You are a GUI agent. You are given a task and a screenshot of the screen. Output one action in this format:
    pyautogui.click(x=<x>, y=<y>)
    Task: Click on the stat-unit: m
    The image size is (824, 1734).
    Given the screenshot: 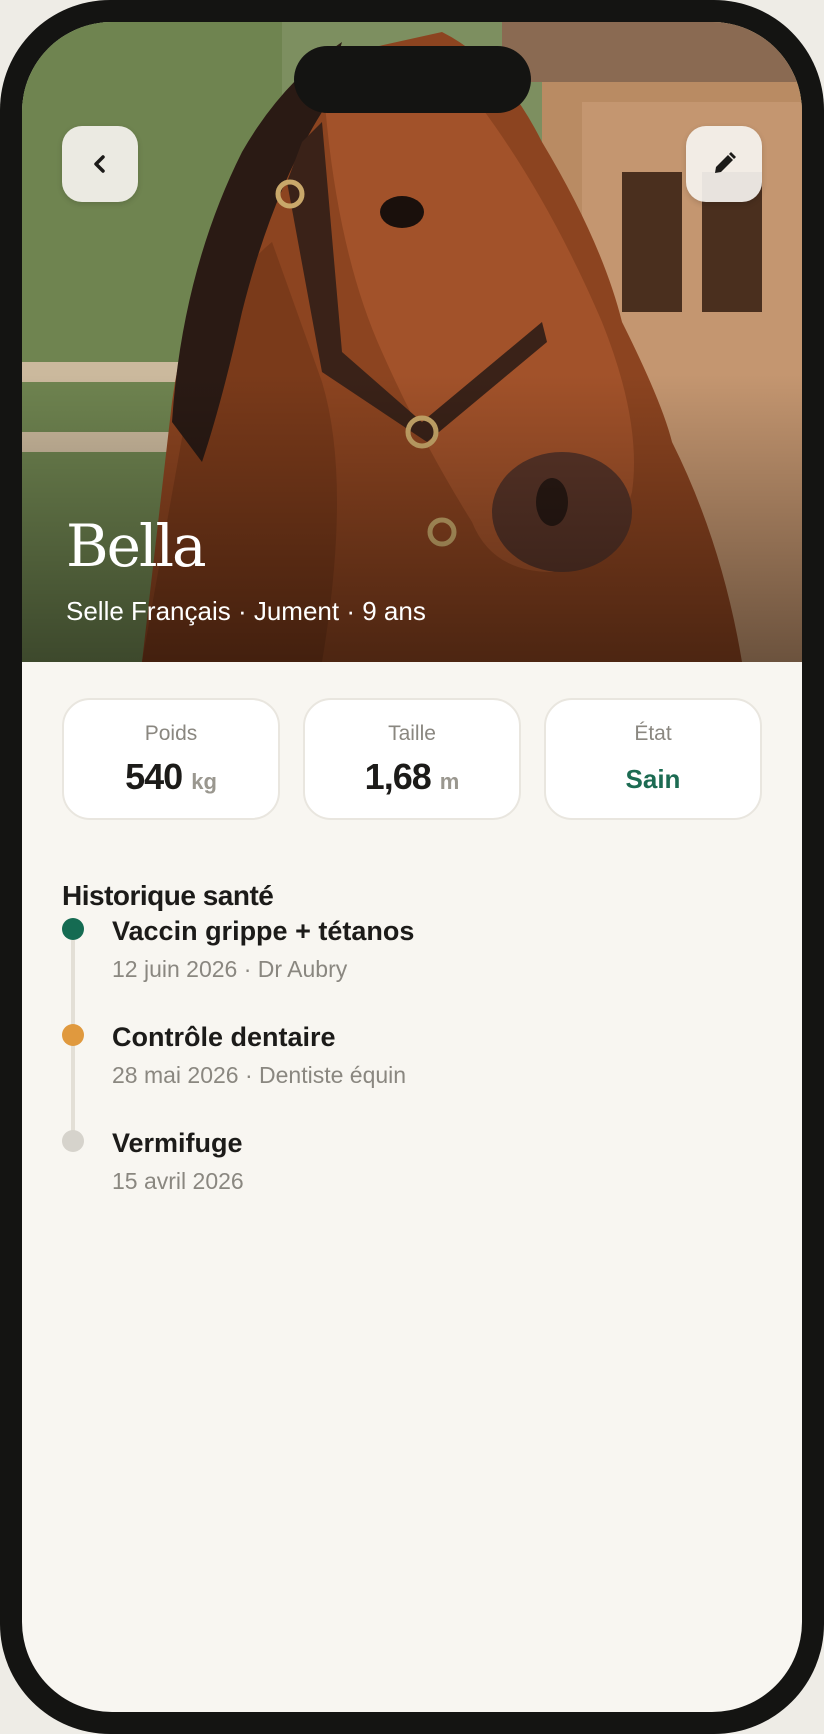 What is the action you would take?
    pyautogui.click(x=449, y=781)
    